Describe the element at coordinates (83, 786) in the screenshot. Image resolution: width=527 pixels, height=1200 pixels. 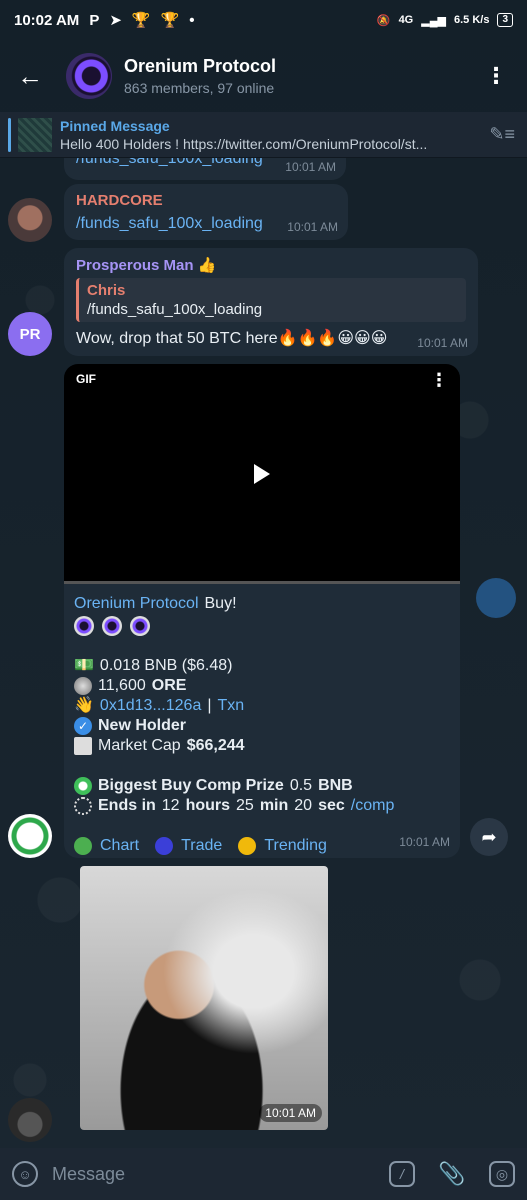
I see `target-icon` at that location.